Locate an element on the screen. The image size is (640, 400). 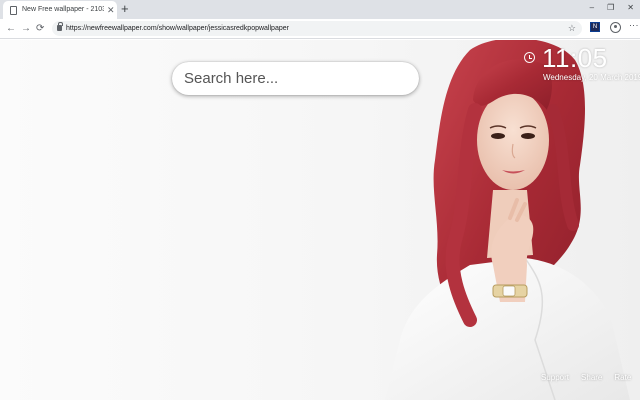
account-icon is located at coordinates (615, 27).